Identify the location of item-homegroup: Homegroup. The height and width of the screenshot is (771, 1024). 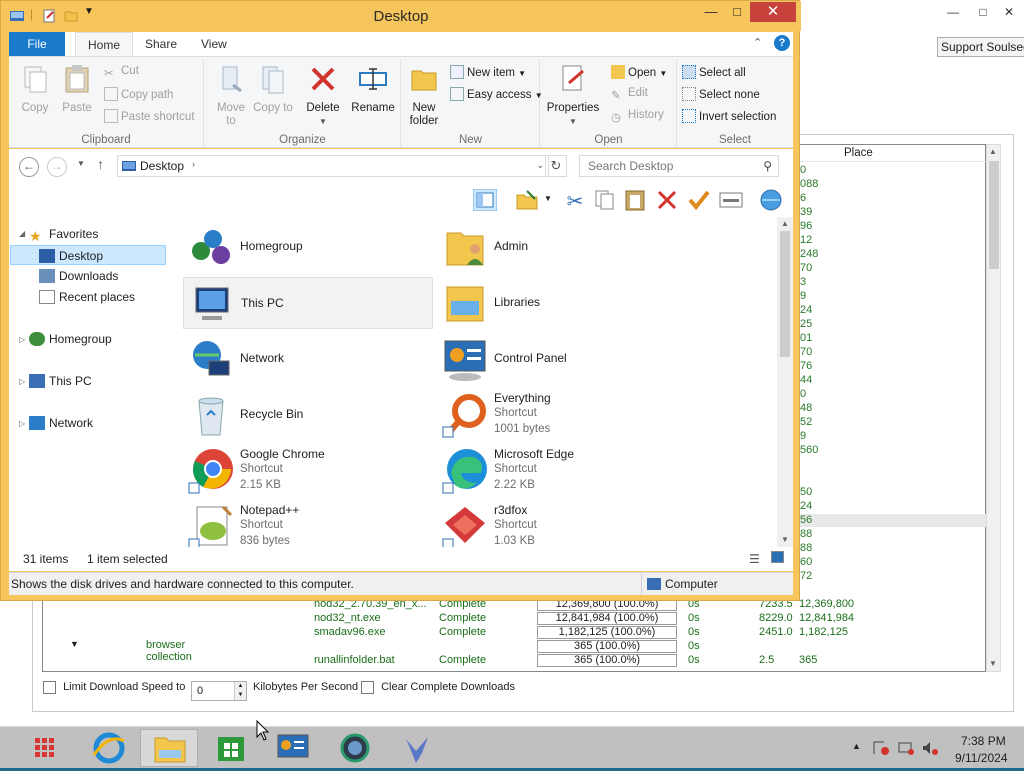
(308, 247).